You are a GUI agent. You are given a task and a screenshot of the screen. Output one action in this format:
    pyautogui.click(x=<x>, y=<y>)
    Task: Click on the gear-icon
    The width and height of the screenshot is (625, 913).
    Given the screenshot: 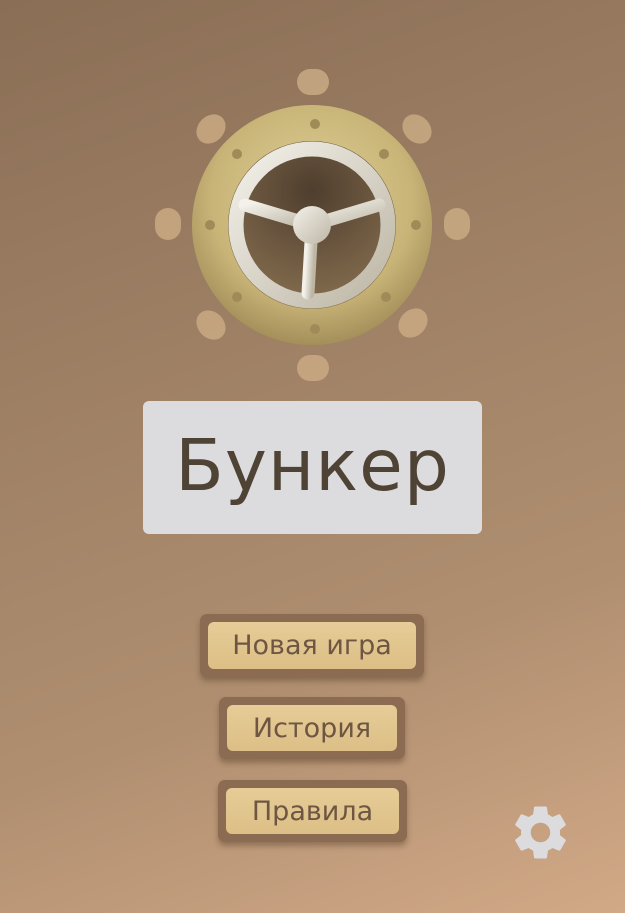 What is the action you would take?
    pyautogui.click(x=540, y=832)
    